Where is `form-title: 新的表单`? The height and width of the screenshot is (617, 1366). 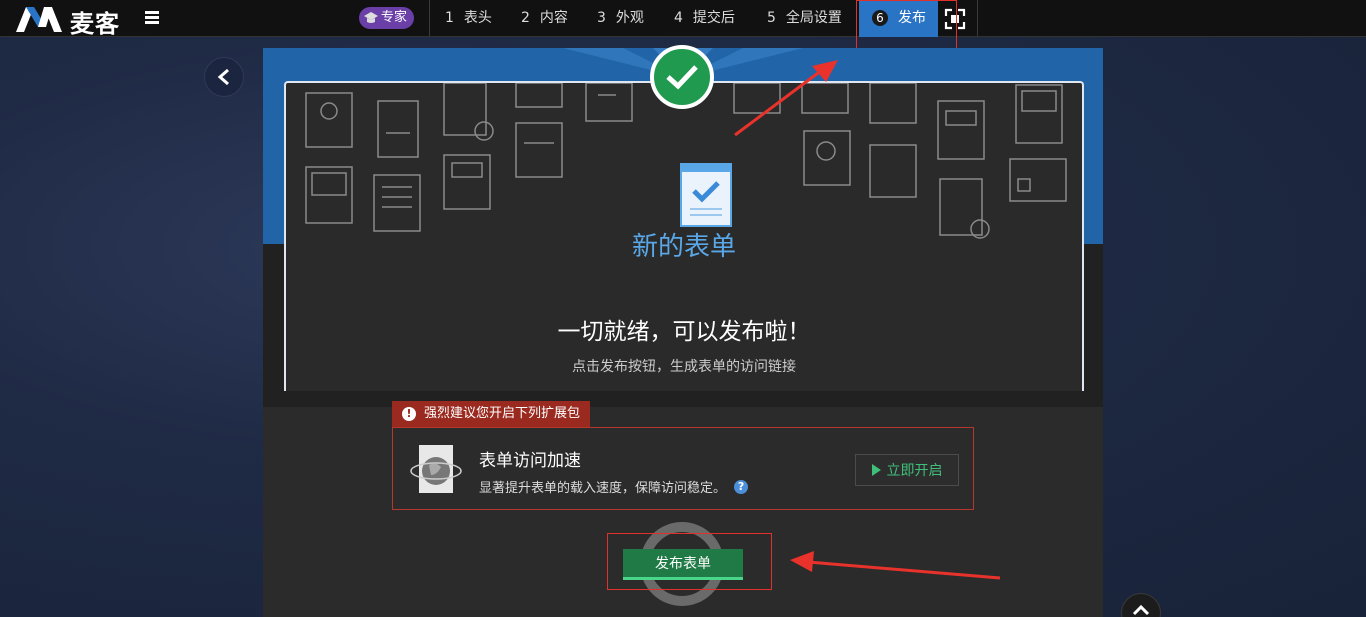 form-title: 新的表单 is located at coordinates (683, 247).